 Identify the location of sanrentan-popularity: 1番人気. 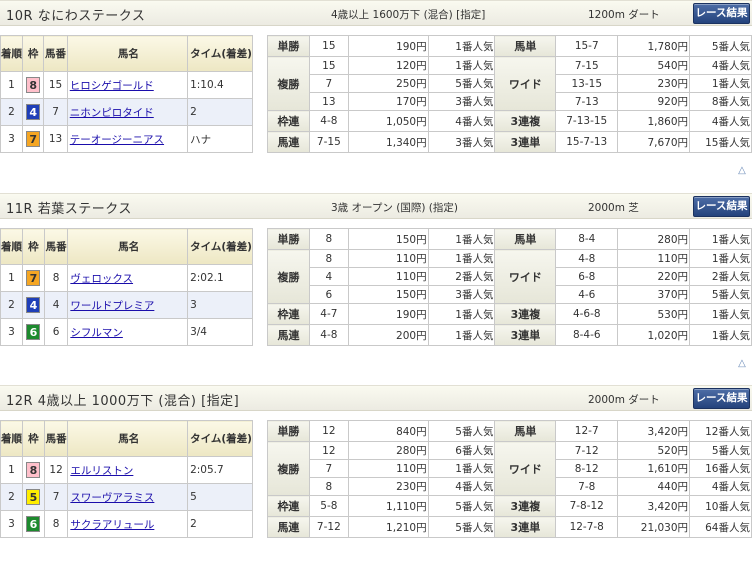
(720, 335).